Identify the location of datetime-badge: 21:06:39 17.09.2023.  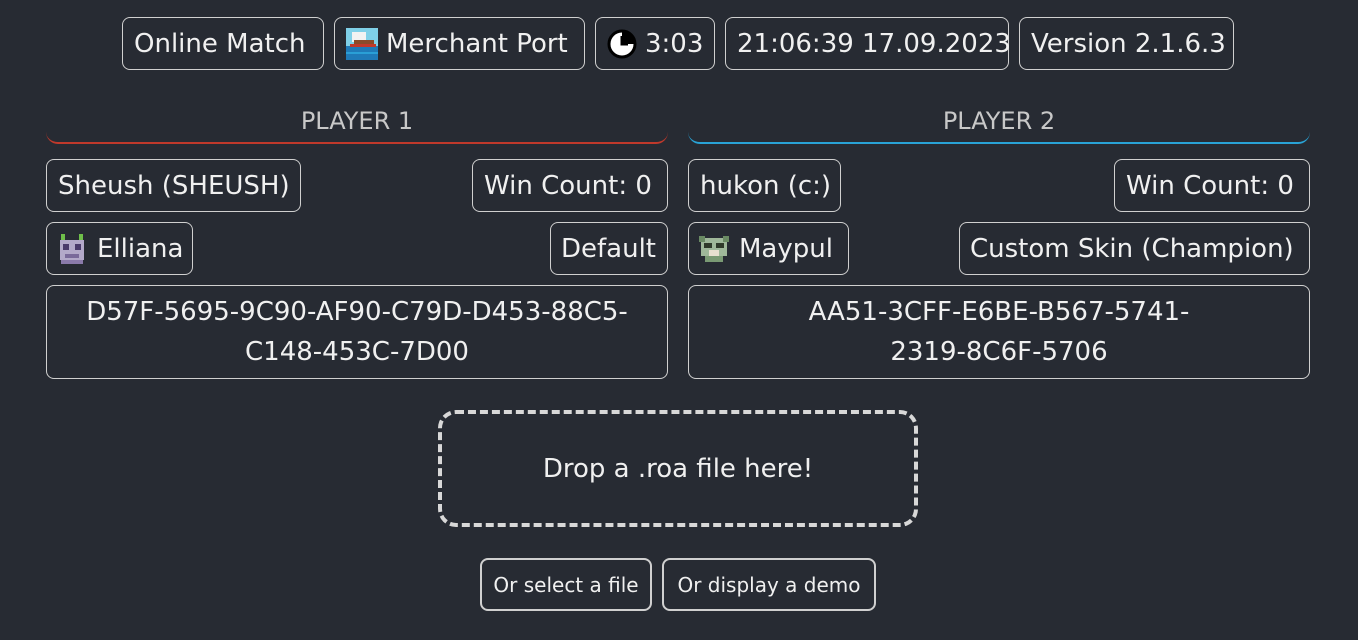
(868, 43).